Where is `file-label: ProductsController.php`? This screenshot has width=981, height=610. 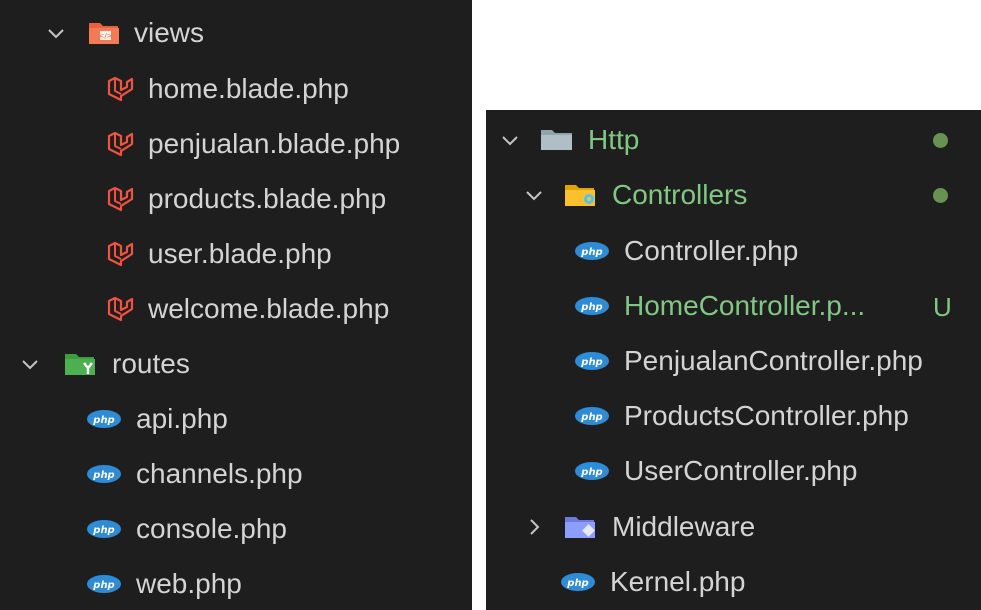 file-label: ProductsController.php is located at coordinates (766, 415).